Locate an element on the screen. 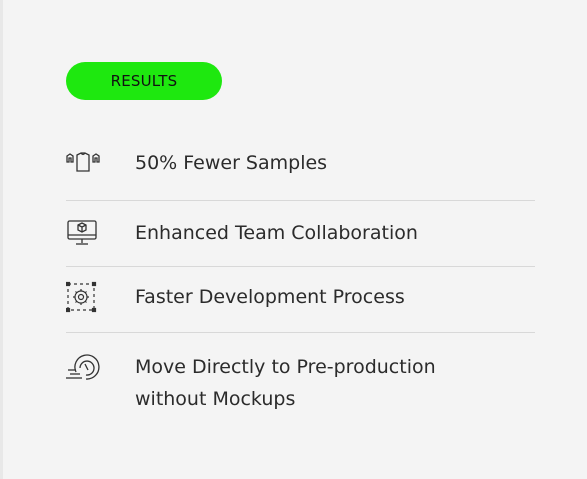 The image size is (587, 479). gear-process-icon is located at coordinates (83, 297).